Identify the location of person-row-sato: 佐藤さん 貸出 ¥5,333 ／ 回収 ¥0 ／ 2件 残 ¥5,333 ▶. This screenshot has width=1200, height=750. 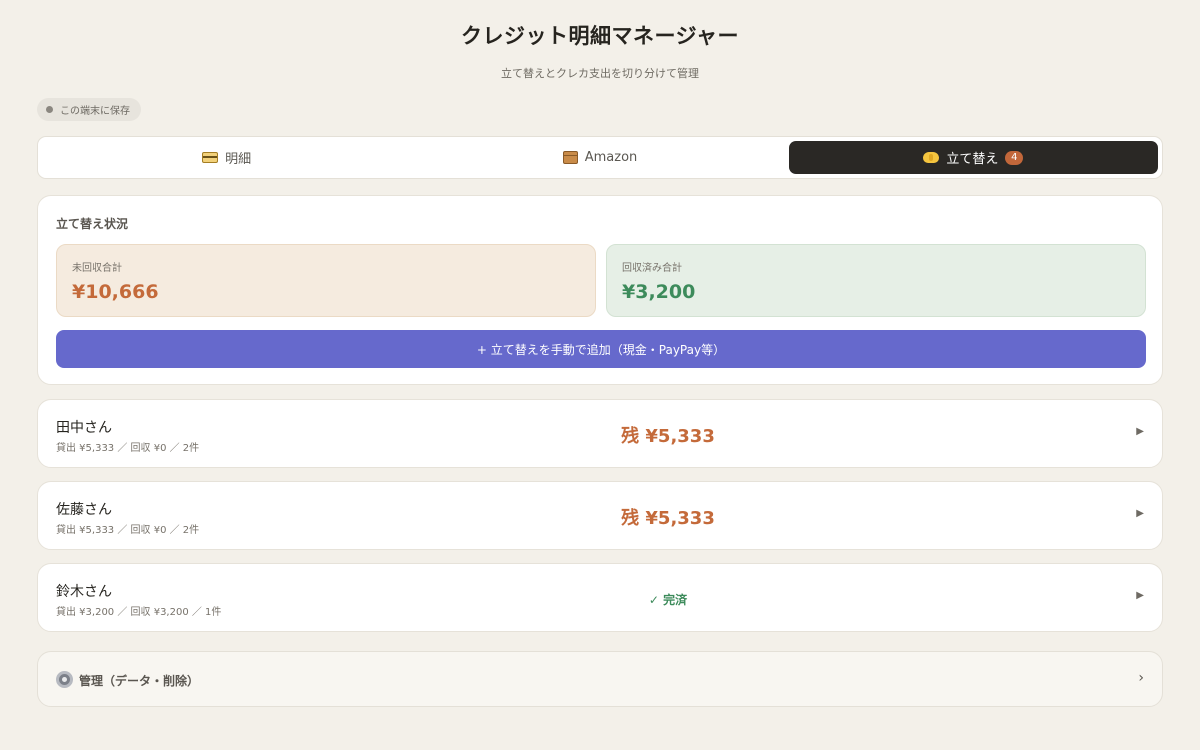
(600, 515).